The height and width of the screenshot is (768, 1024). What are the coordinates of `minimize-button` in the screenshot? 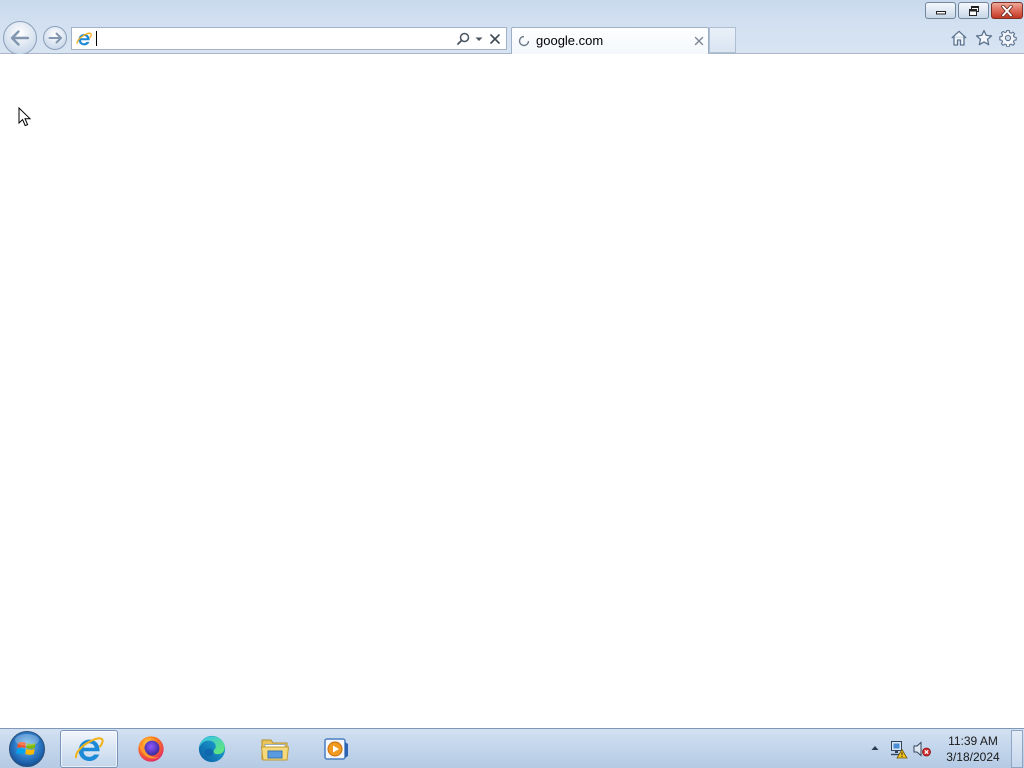 It's located at (940, 10).